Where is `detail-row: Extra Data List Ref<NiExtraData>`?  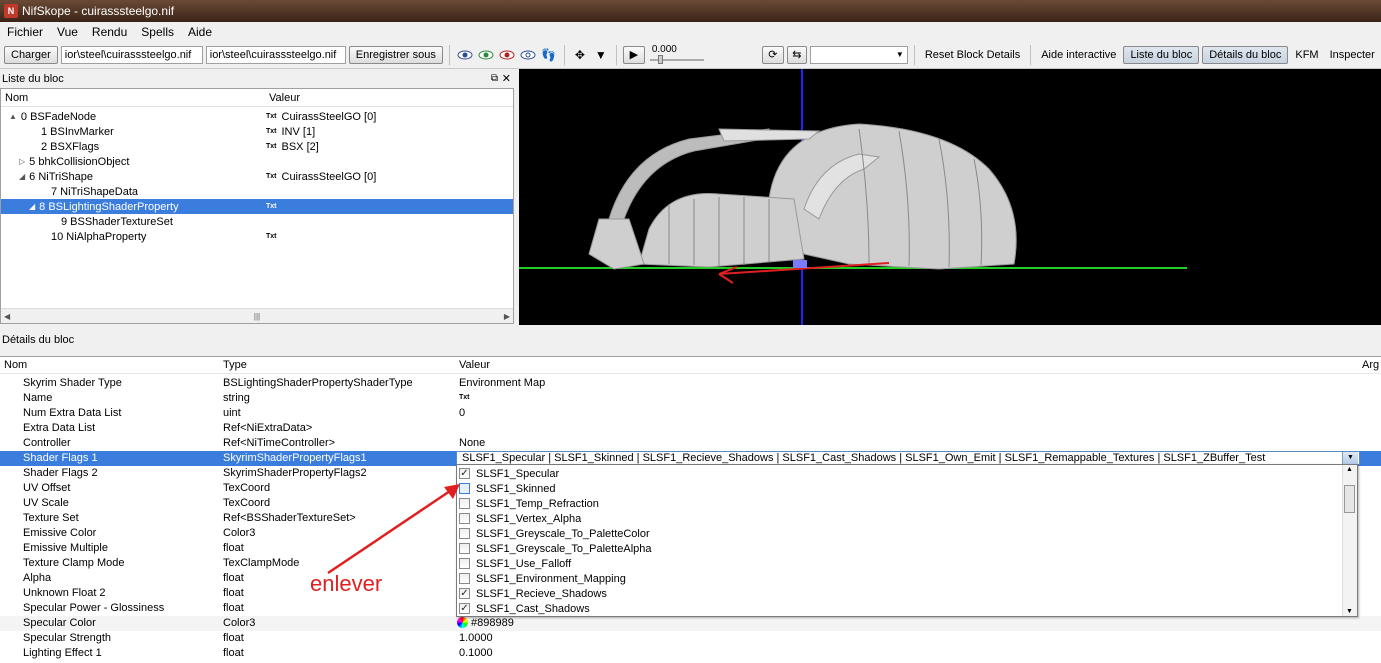
detail-row: Extra Data List Ref<NiExtraData> is located at coordinates (690, 428).